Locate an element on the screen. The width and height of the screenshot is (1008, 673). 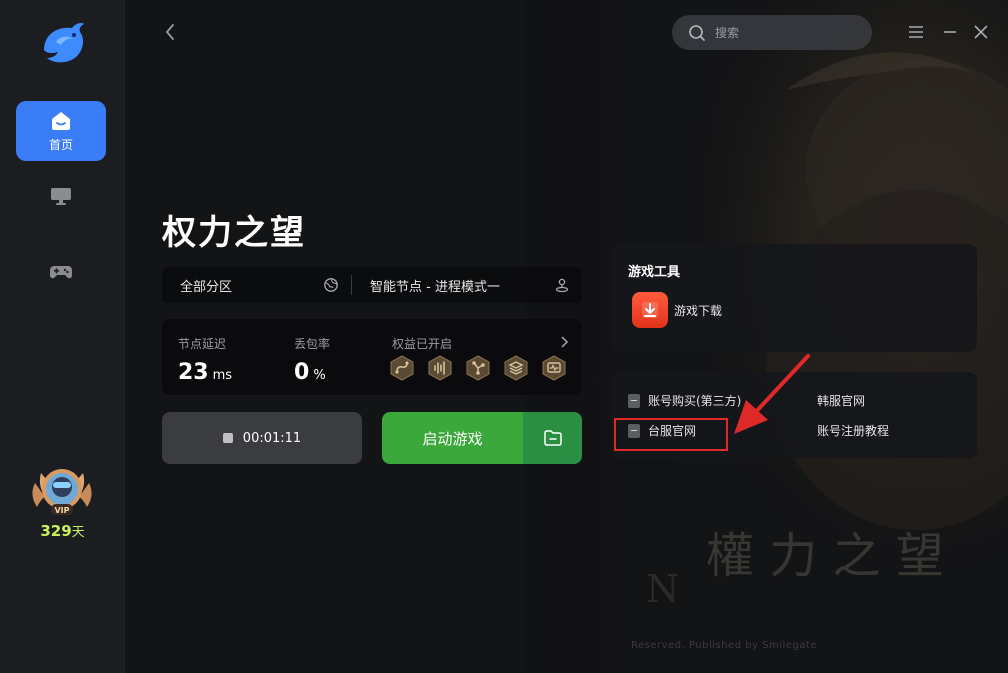
back-arrow-icon is located at coordinates (170, 32).